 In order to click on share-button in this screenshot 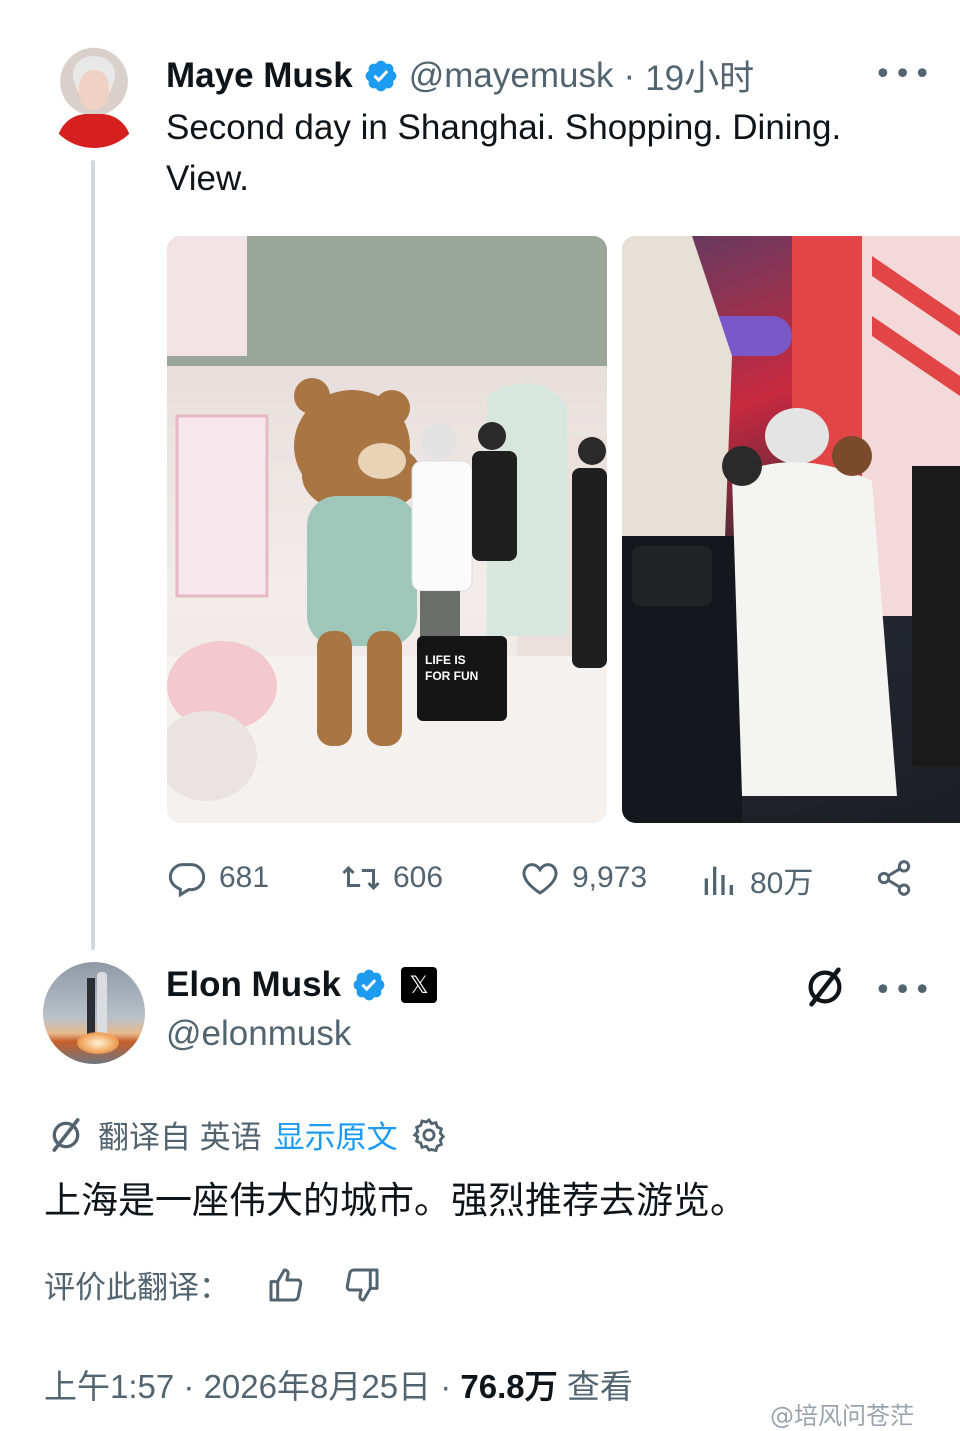, I will do `click(894, 878)`.